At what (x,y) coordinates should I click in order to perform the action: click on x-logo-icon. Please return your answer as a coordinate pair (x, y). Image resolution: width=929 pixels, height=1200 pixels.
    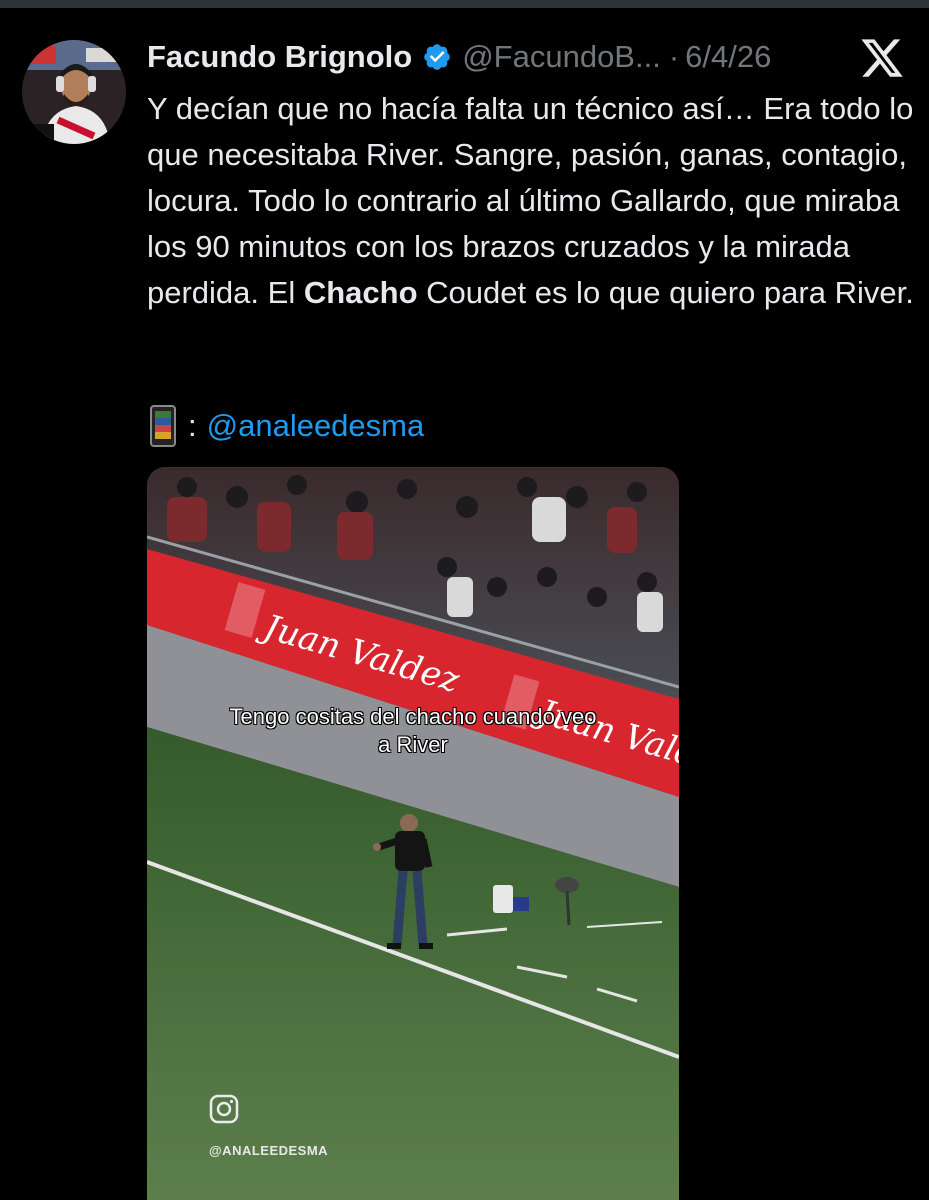
    Looking at the image, I should click on (882, 58).